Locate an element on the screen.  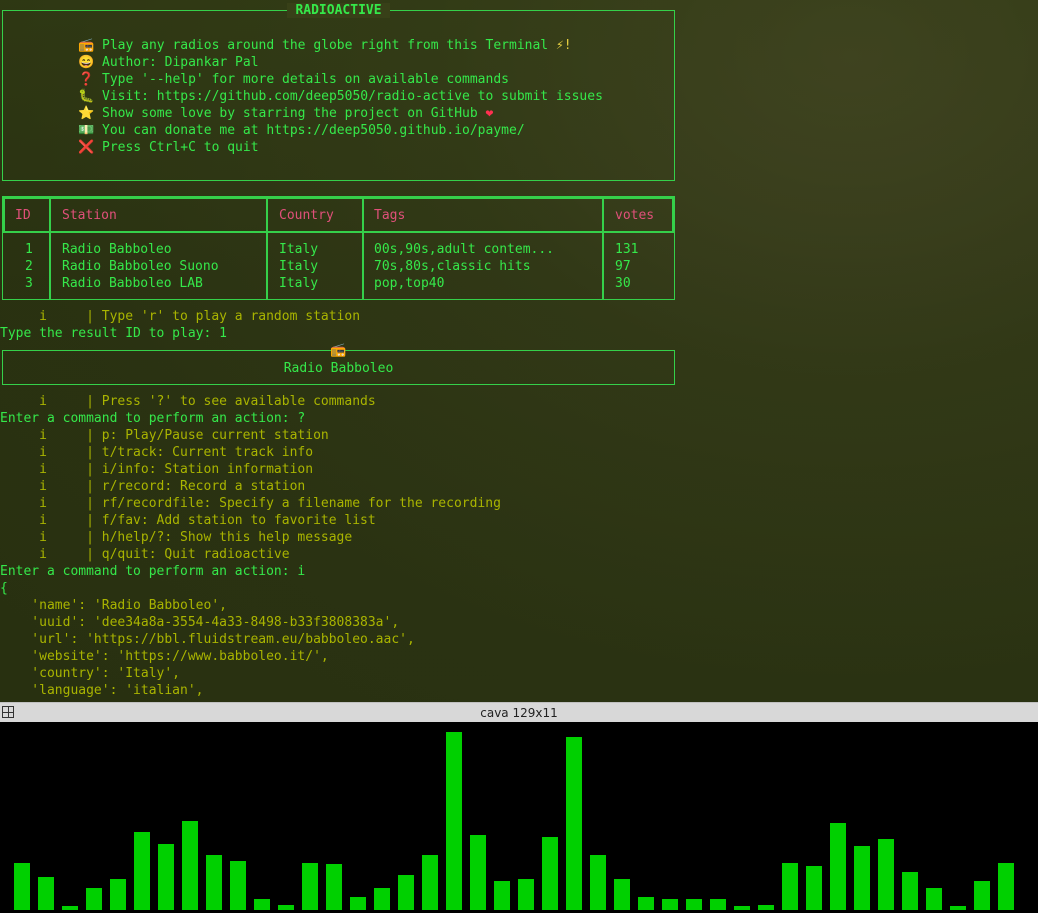
cava-titlebar: cava 129x11 is located at coordinates (519, 712).